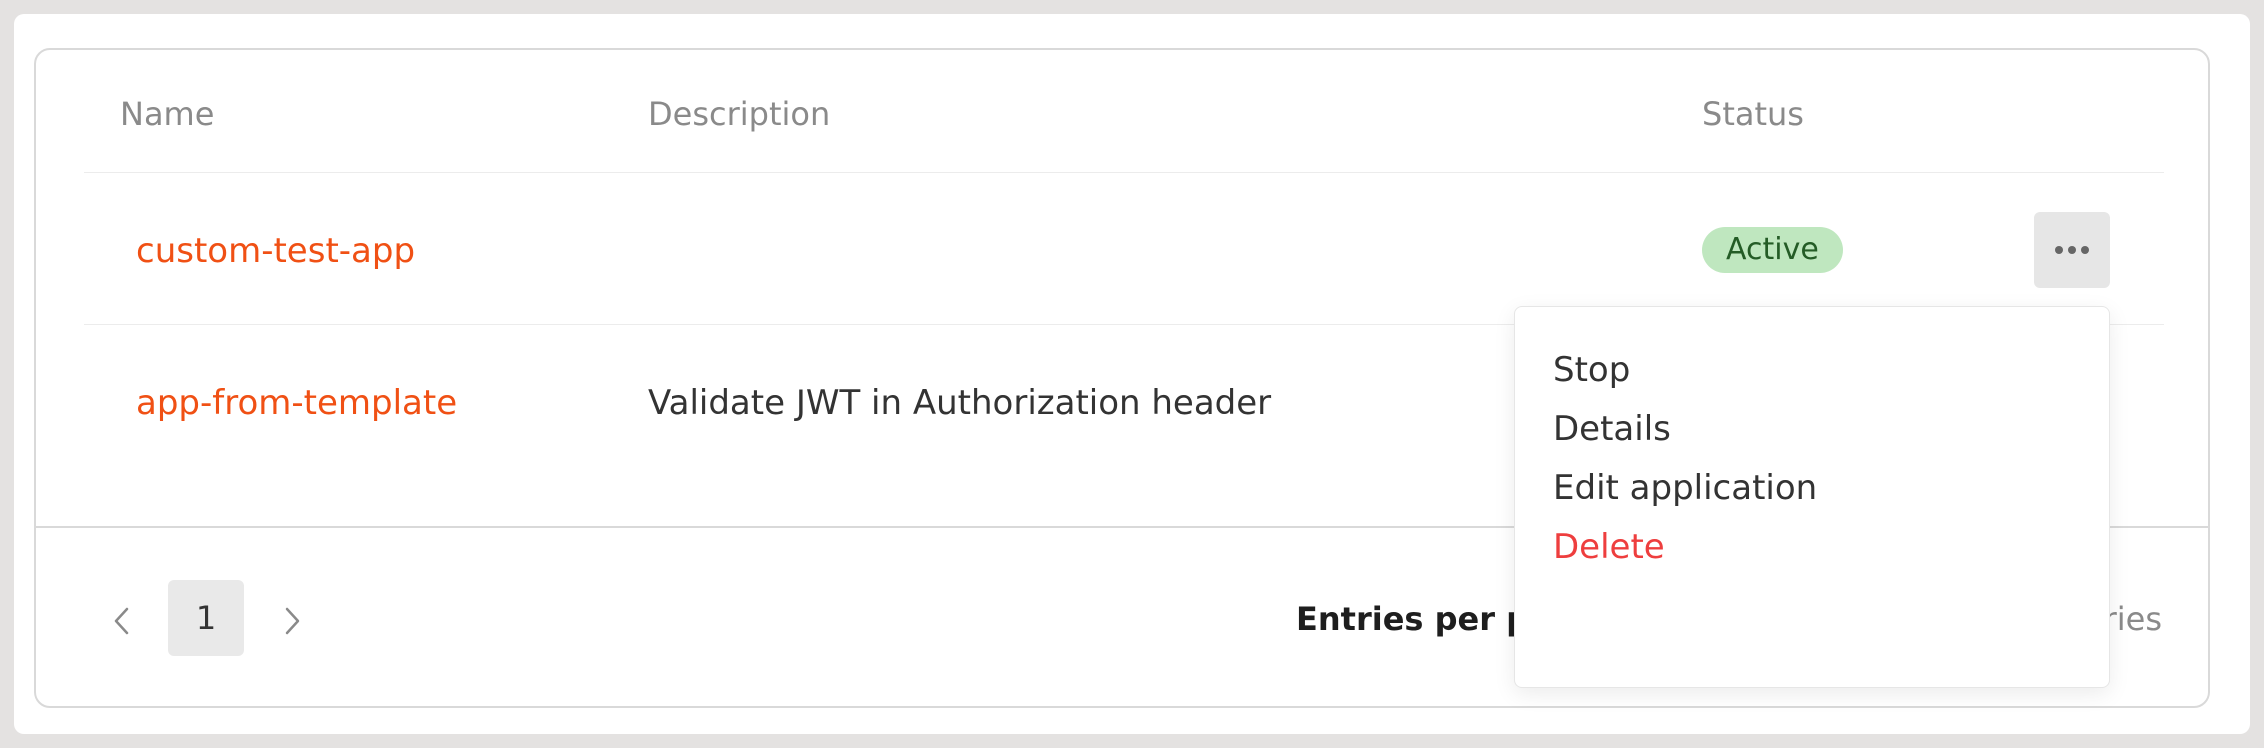  What do you see at coordinates (1753, 114) in the screenshot?
I see `column-header-status: Status` at bounding box center [1753, 114].